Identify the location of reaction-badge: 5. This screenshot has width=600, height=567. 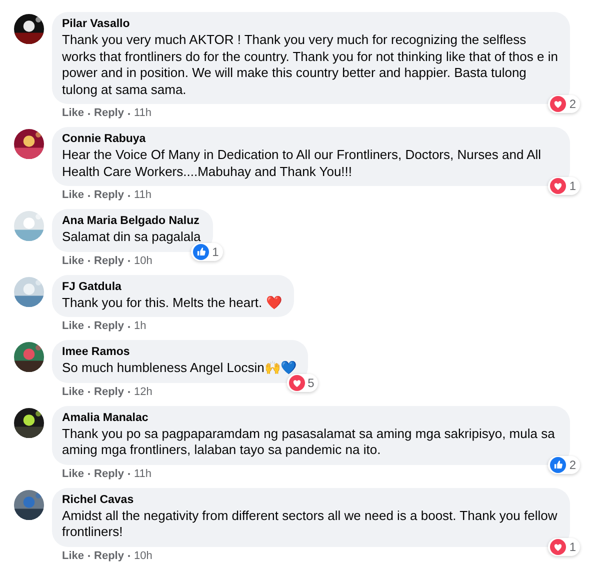
(302, 383).